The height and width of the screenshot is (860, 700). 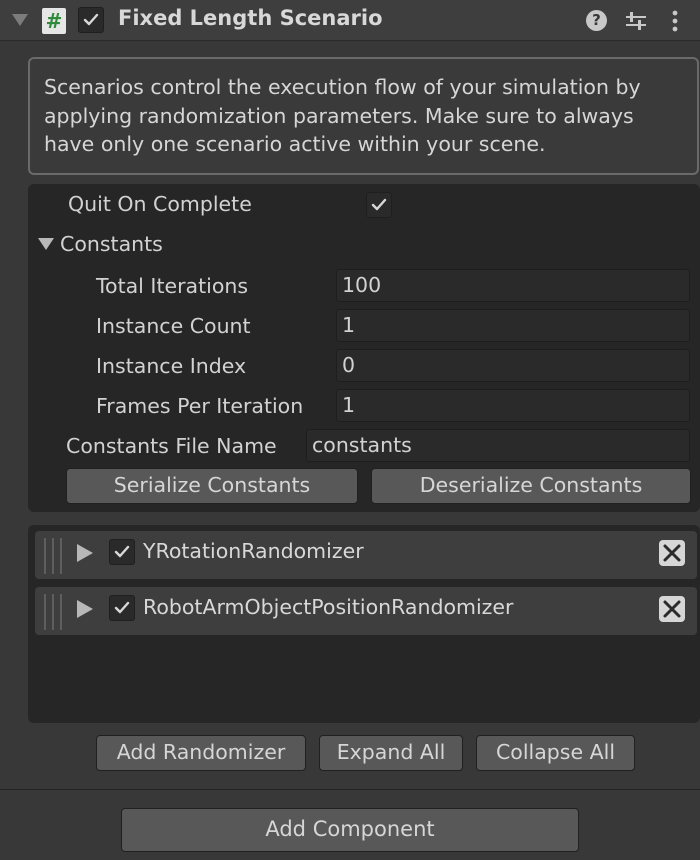 What do you see at coordinates (253, 551) in the screenshot?
I see `randomizer-name: YRotationRandomizer` at bounding box center [253, 551].